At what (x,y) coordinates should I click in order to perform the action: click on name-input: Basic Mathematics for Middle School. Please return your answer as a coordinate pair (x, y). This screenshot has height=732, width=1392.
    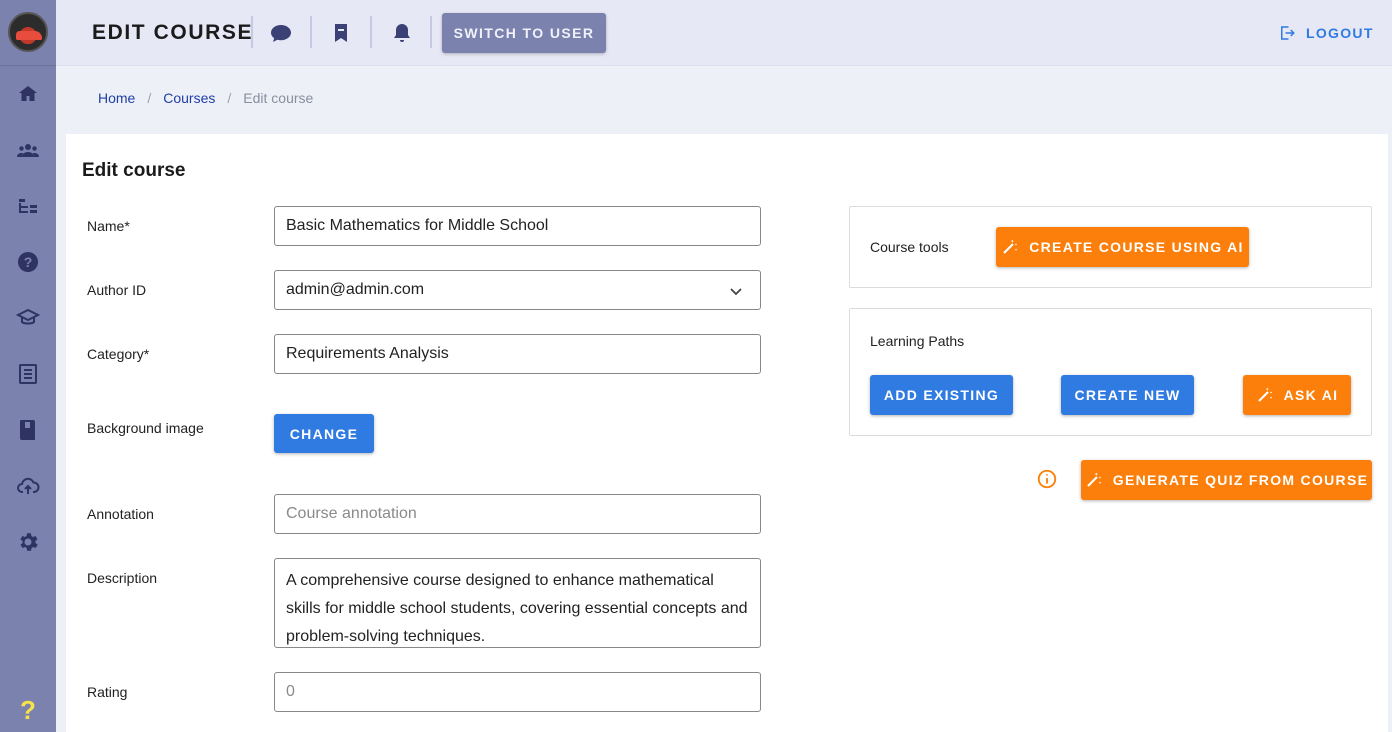
    Looking at the image, I should click on (517, 226).